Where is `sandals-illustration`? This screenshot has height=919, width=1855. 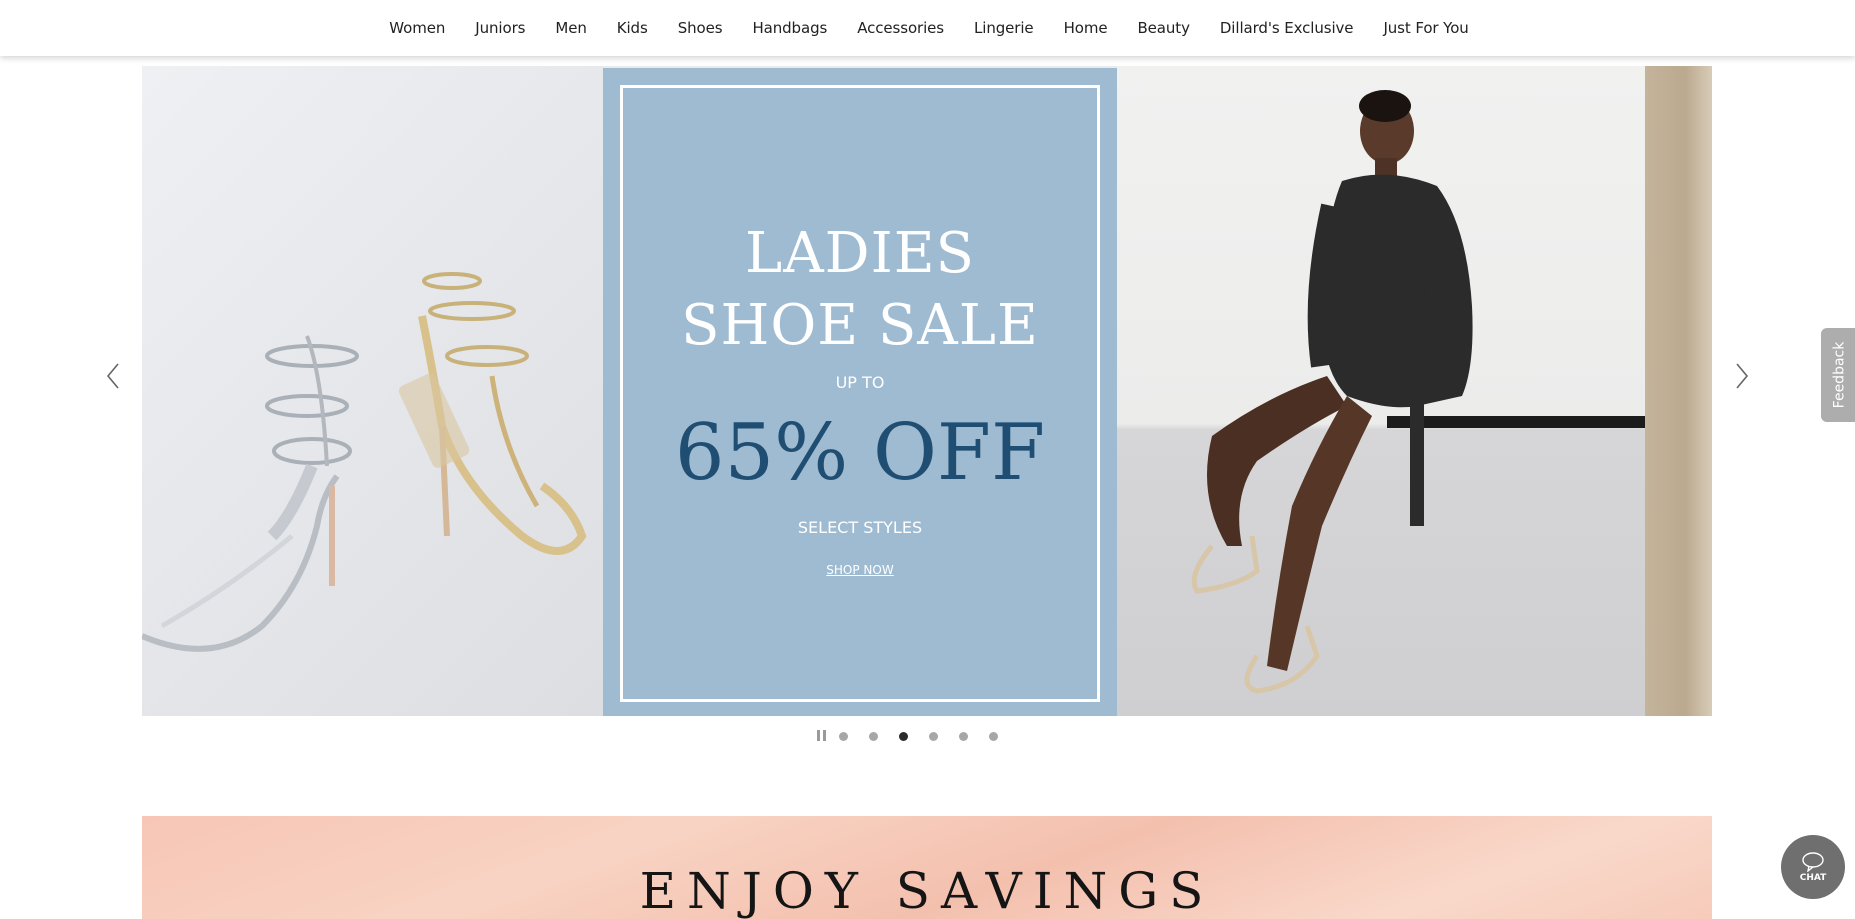 sandals-illustration is located at coordinates (364, 462).